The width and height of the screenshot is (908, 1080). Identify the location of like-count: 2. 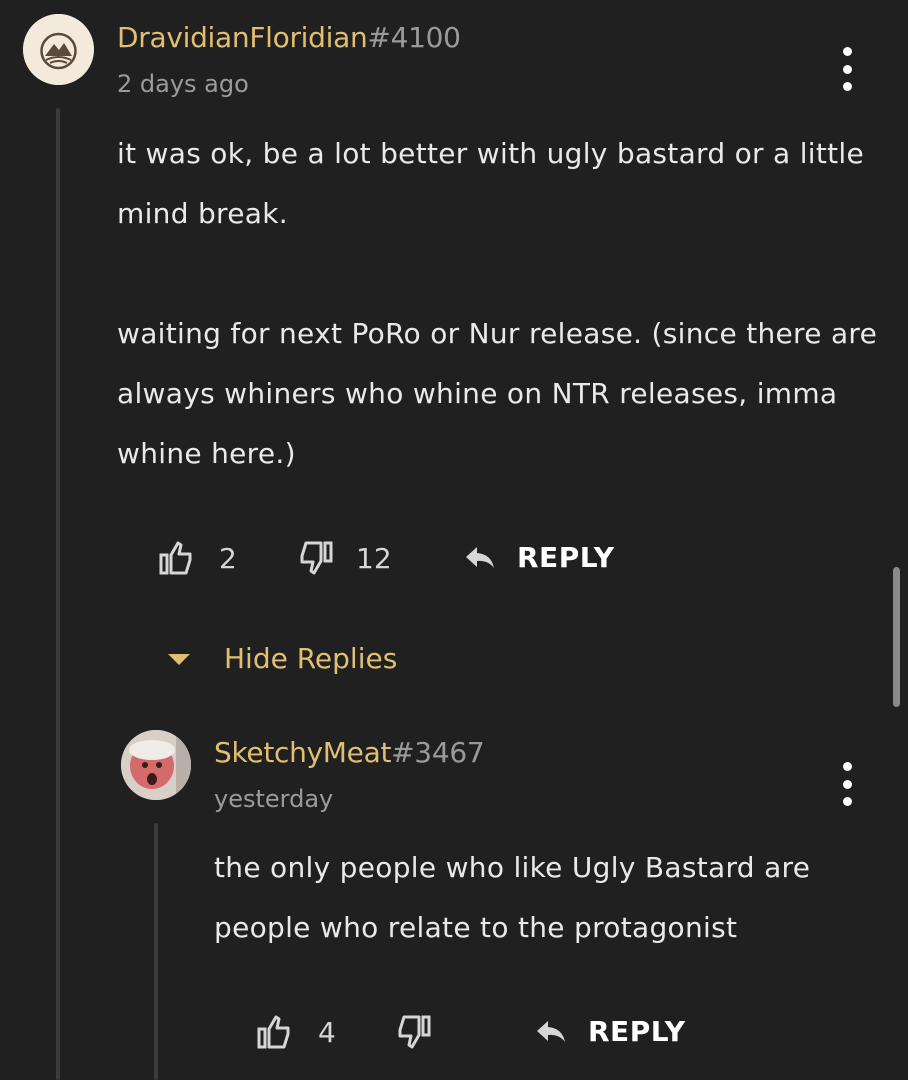
(228, 558).